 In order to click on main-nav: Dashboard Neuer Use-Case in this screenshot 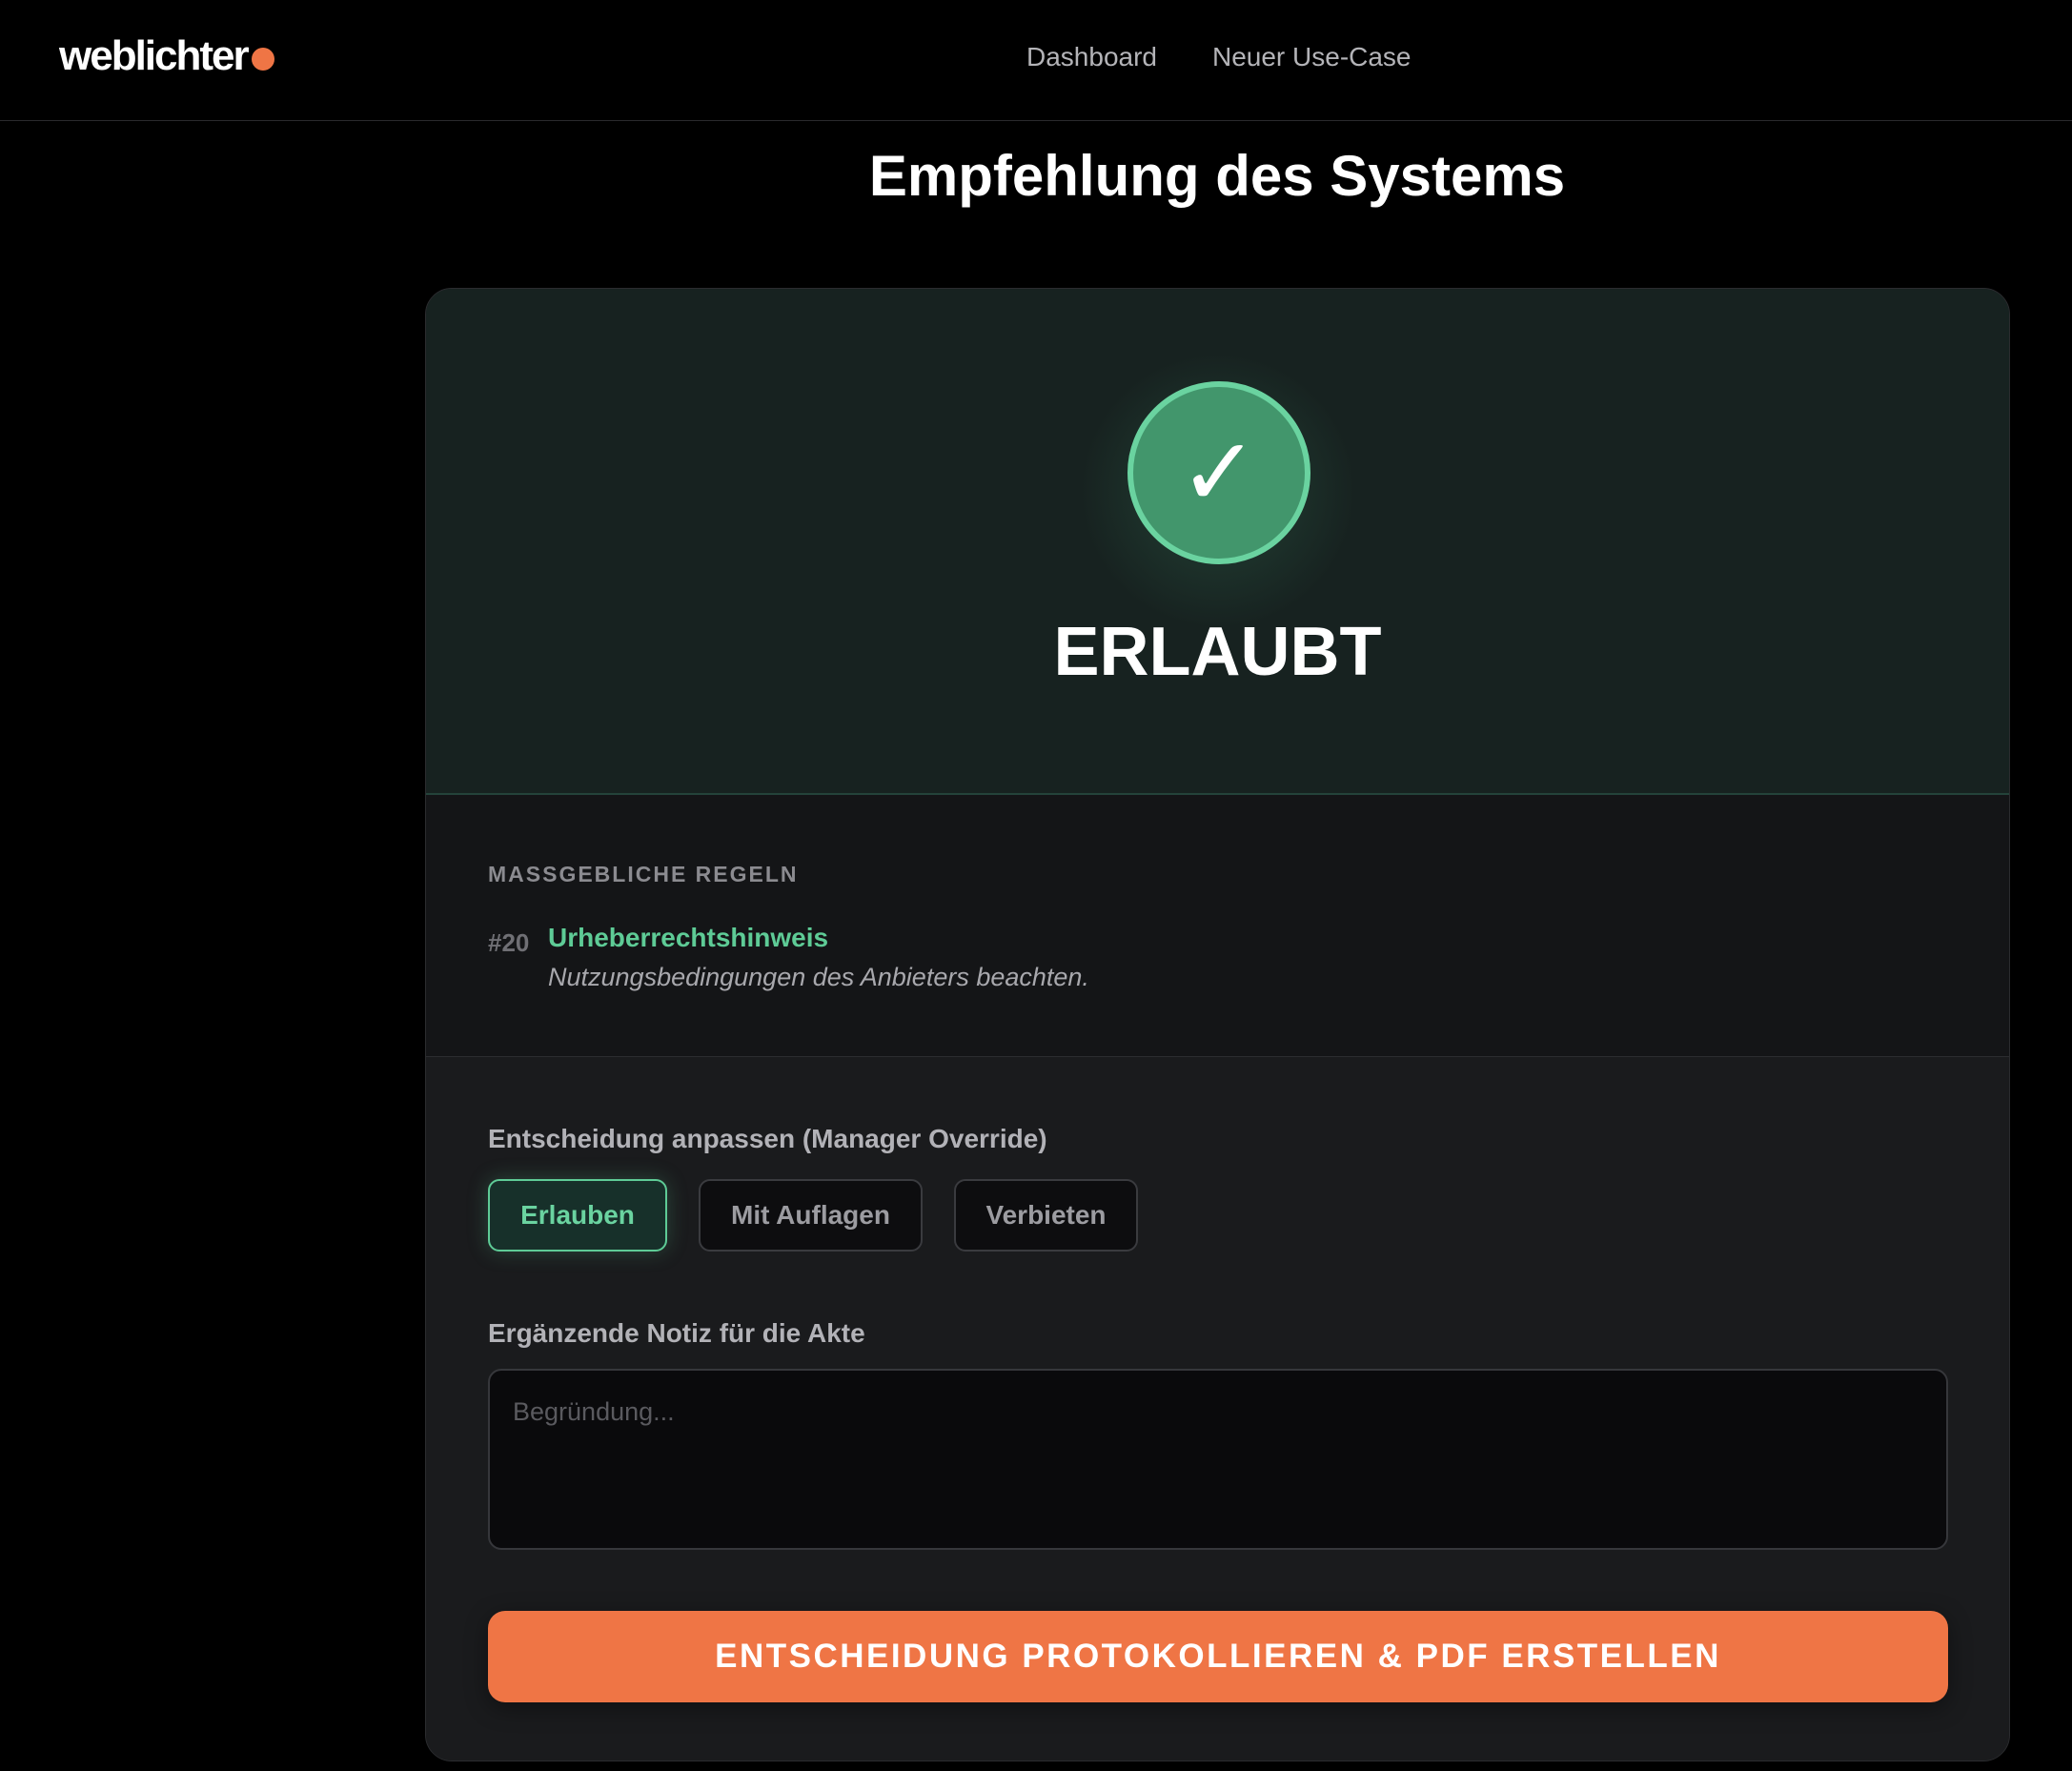, I will do `click(1219, 57)`.